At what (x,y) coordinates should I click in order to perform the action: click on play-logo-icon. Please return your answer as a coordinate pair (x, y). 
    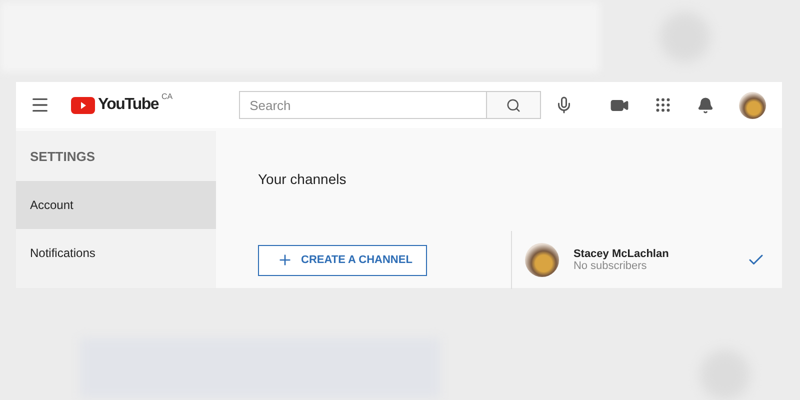
    Looking at the image, I should click on (83, 105).